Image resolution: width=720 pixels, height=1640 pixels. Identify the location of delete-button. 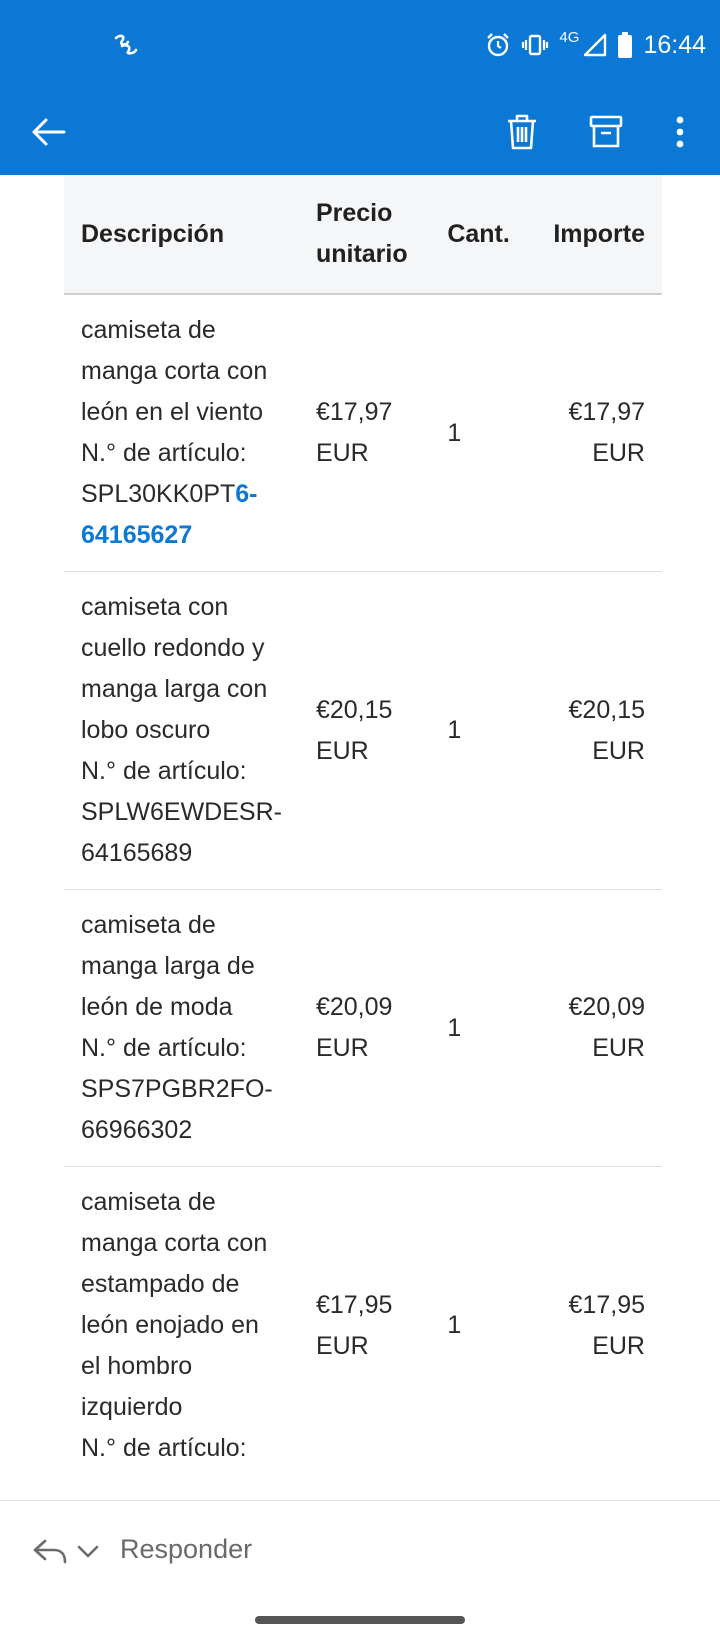
(522, 132).